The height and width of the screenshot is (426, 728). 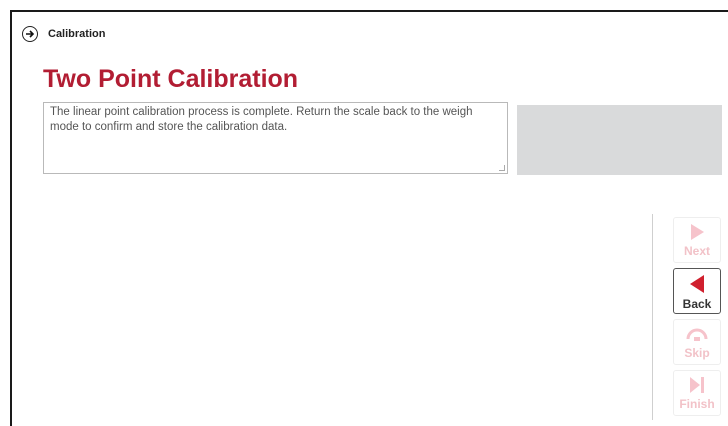 I want to click on skip-button: Skip, so click(x=697, y=342).